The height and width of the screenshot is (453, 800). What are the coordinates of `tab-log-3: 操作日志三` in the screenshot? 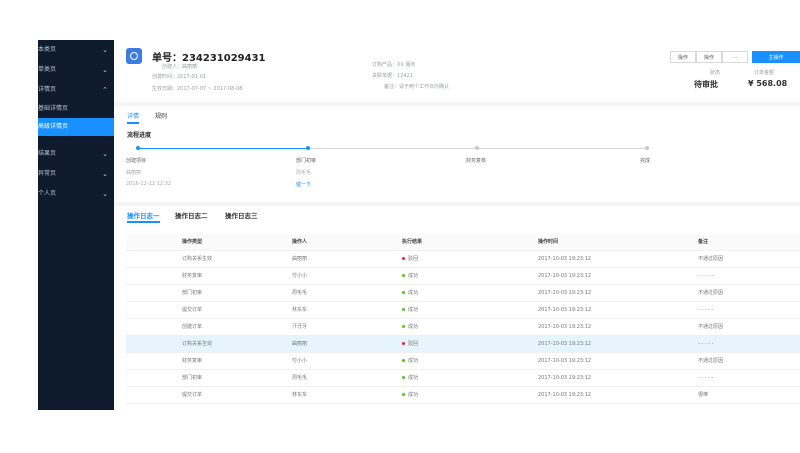 It's located at (241, 215).